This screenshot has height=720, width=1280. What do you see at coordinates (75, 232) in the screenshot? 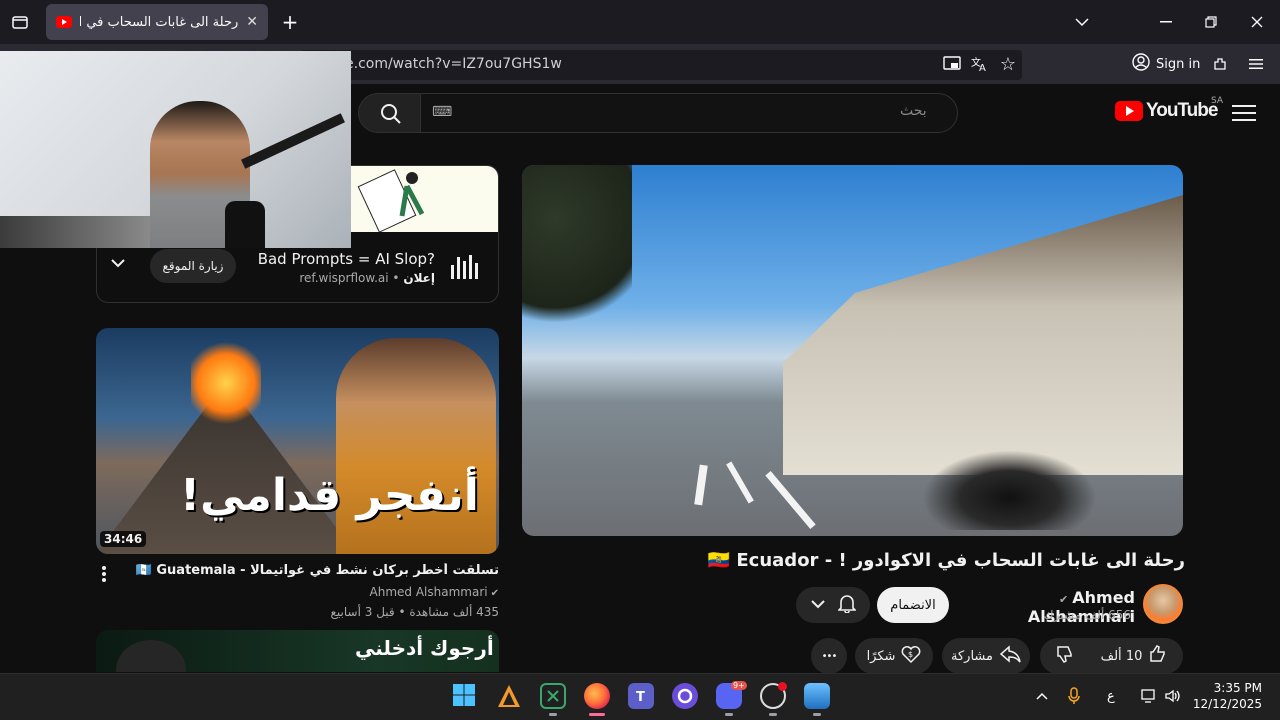
I see `desk` at bounding box center [75, 232].